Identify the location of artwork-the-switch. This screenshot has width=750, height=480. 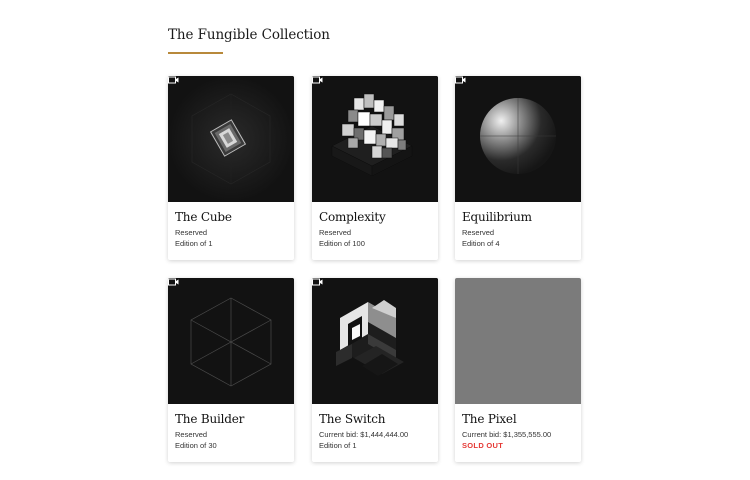
(375, 341).